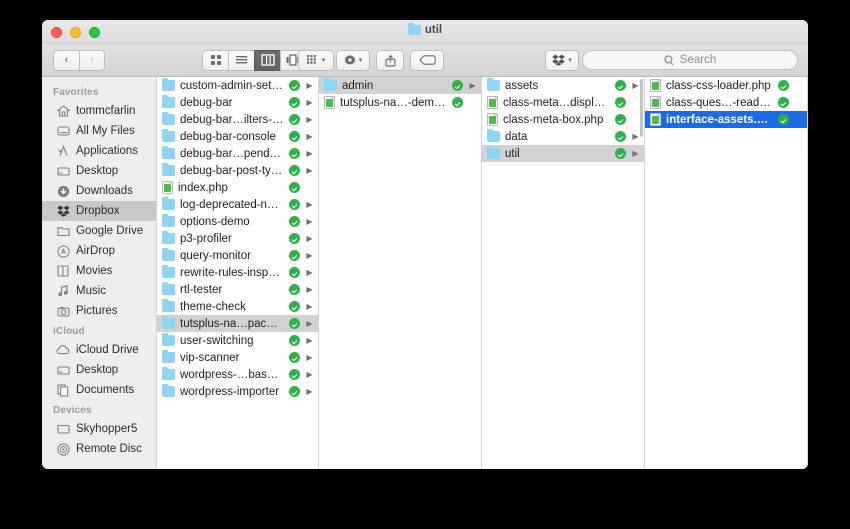 The image size is (850, 529). I want to click on sidebar-item-label: Desktop, so click(97, 370).